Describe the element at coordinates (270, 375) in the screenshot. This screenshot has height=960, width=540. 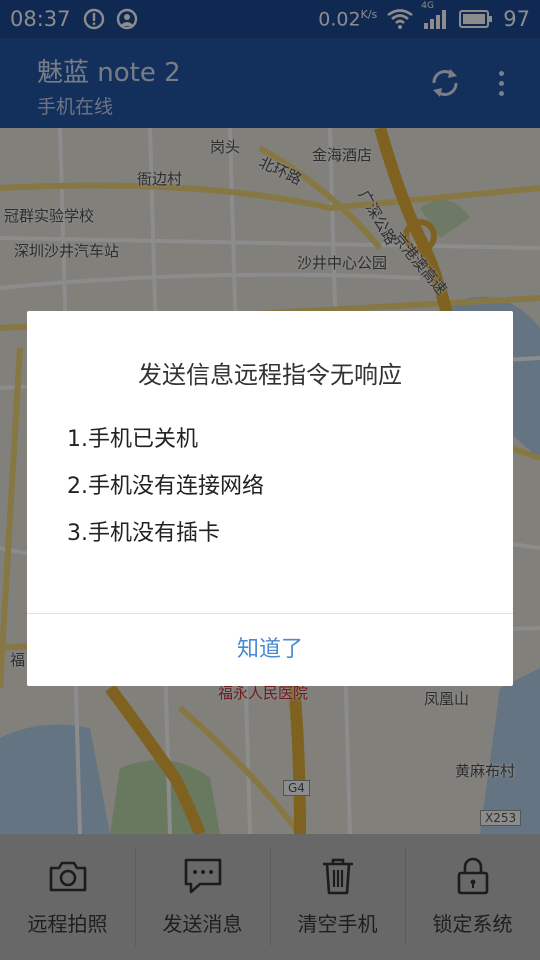
I see `dialog-title: 发送信息远程指令无响应` at that location.